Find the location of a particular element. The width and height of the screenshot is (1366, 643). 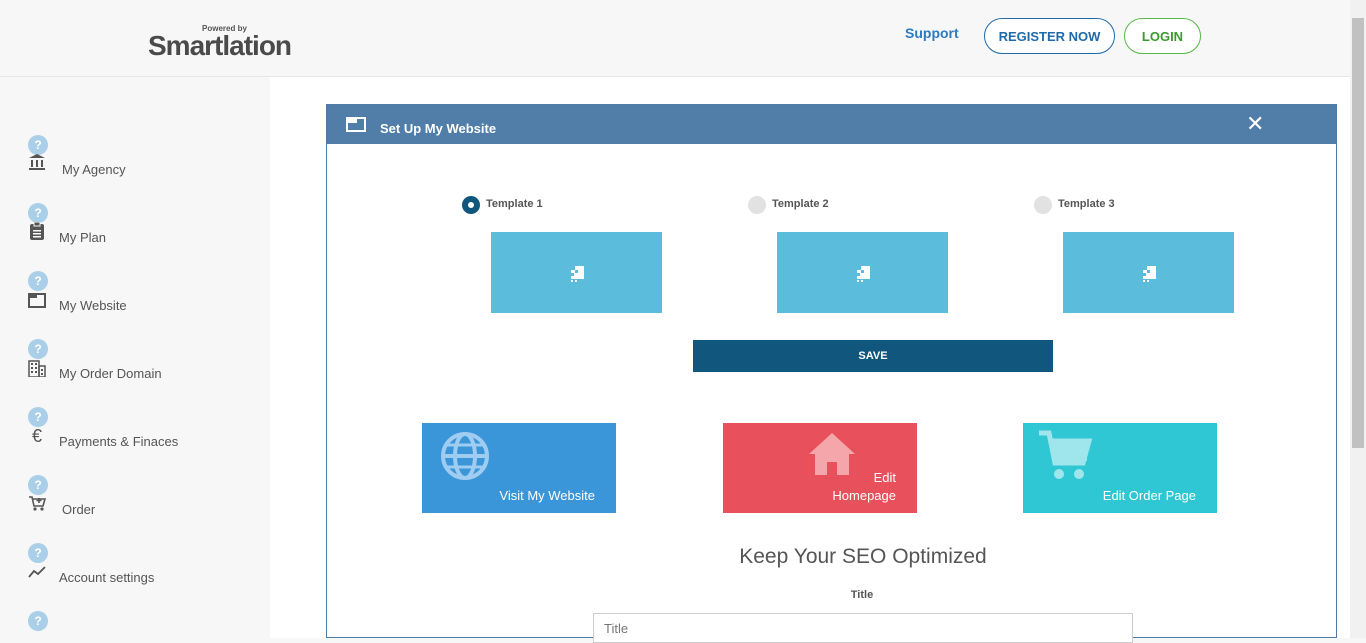

bank-icon is located at coordinates (37, 162).